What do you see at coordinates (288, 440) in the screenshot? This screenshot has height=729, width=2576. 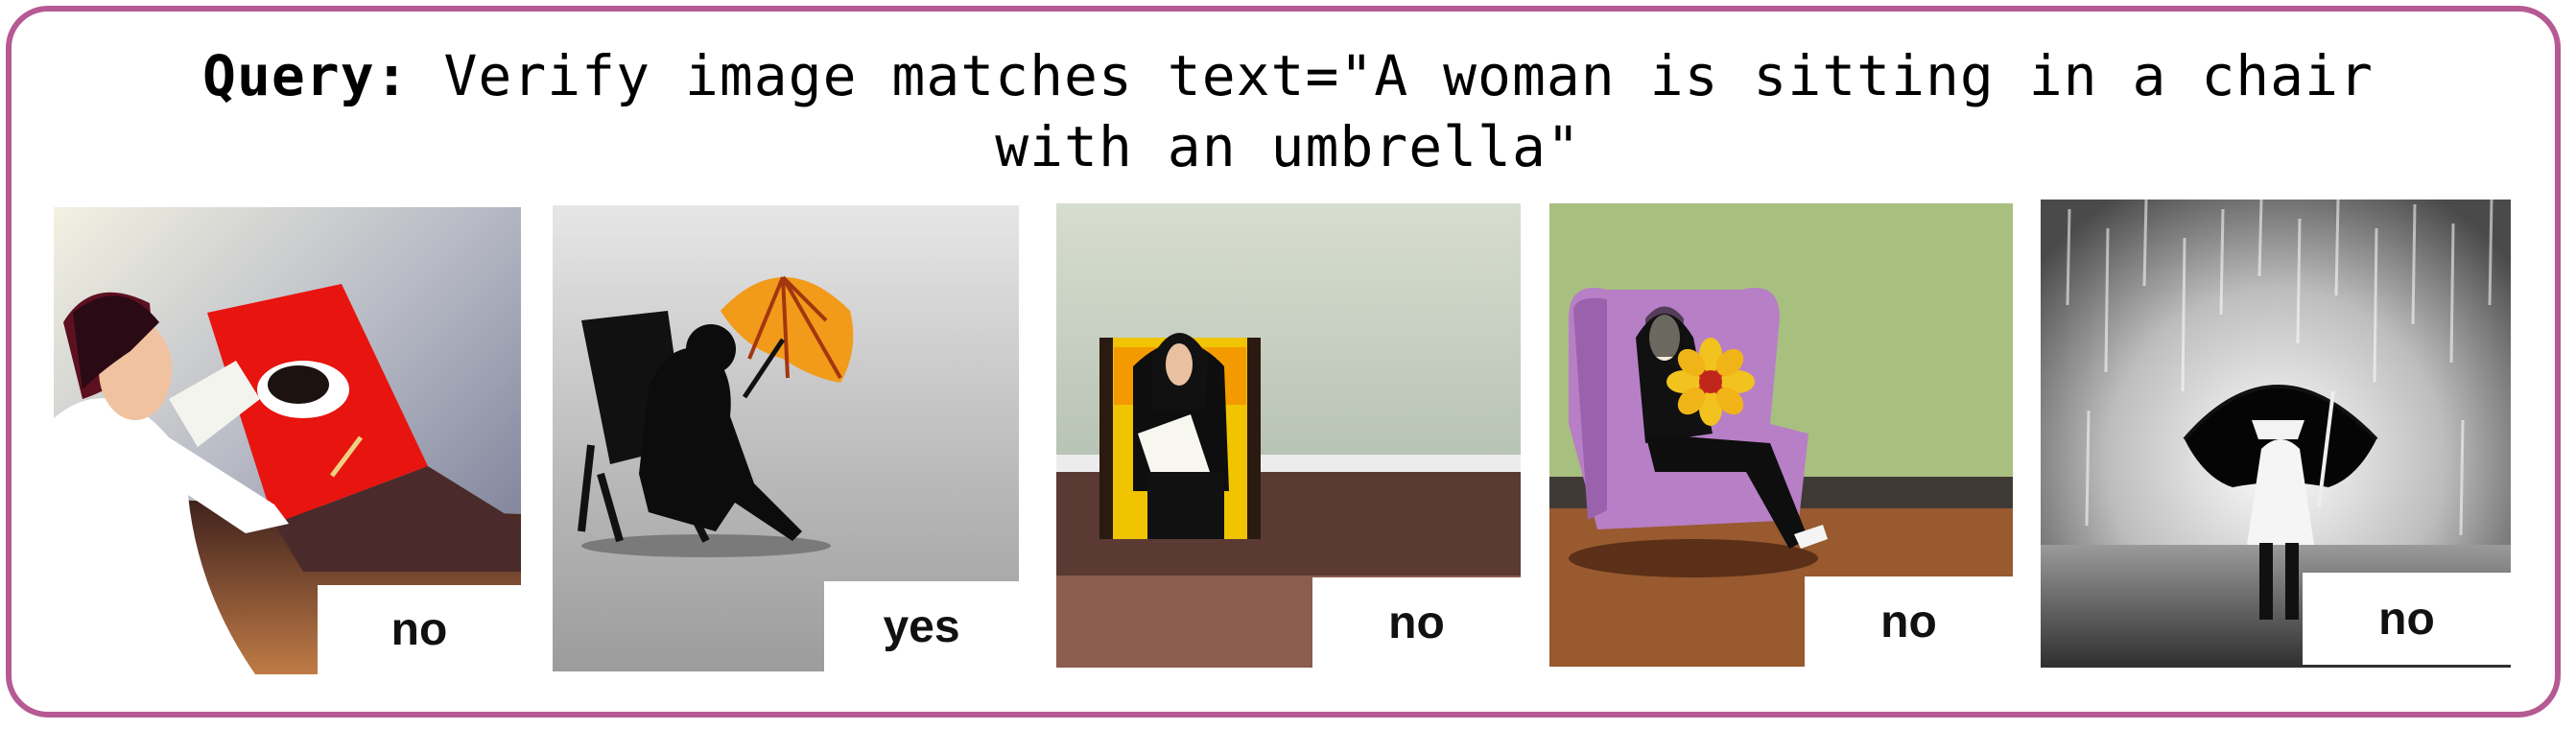 I see `image-panel-1: no` at bounding box center [288, 440].